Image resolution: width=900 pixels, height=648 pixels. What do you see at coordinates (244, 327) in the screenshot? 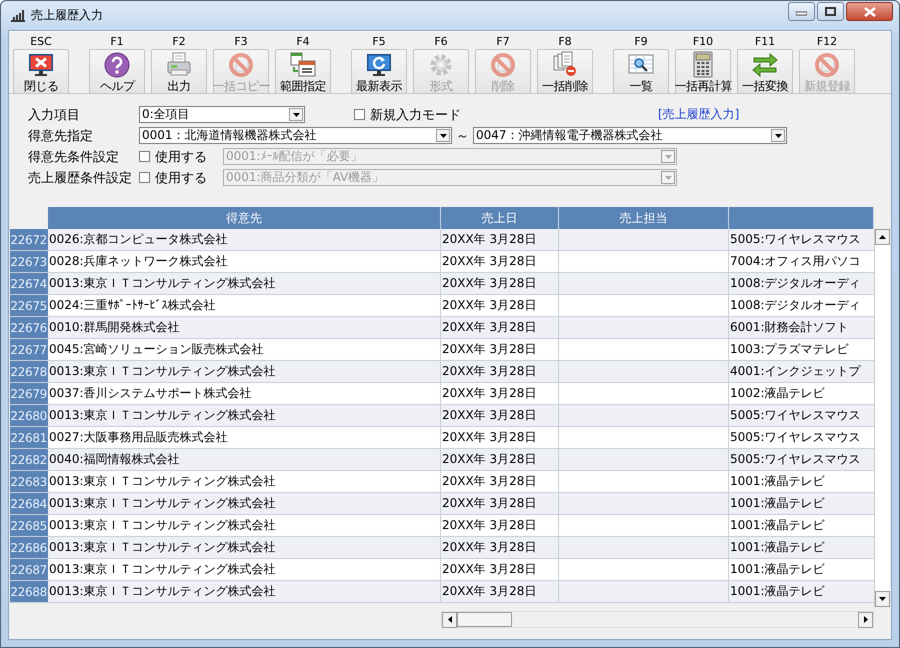
I see `table-cell: 0010:群馬開発株式会社` at bounding box center [244, 327].